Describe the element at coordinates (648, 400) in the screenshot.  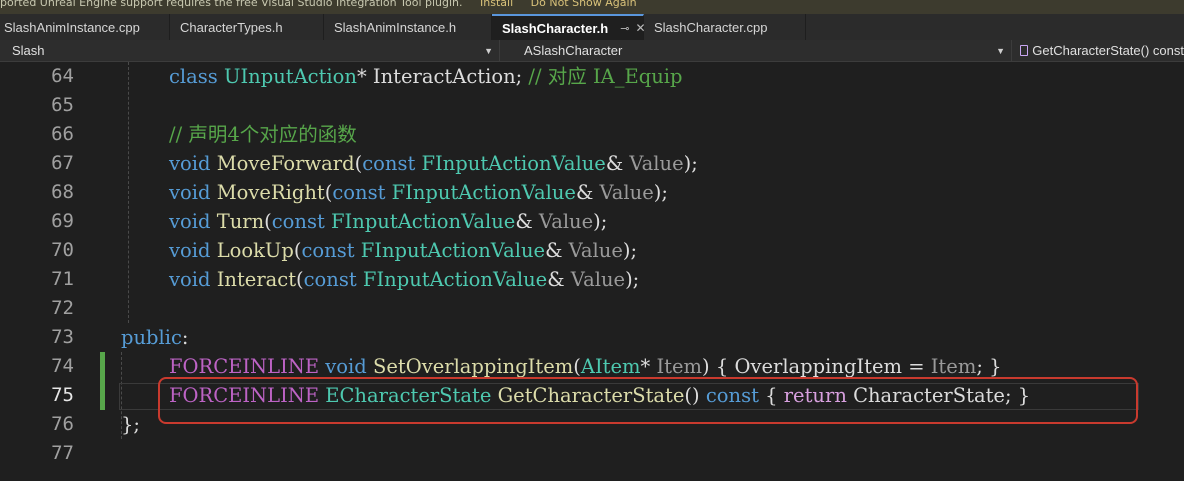
I see `red-highlight-box` at that location.